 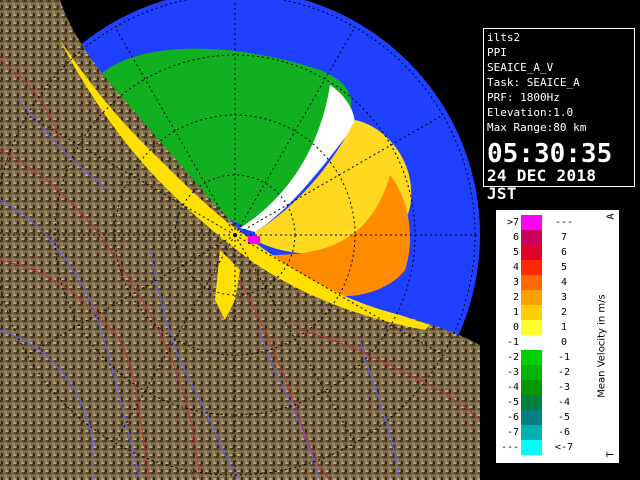 What do you see at coordinates (564, 327) in the screenshot?
I see `legend-upper-bound: 1` at bounding box center [564, 327].